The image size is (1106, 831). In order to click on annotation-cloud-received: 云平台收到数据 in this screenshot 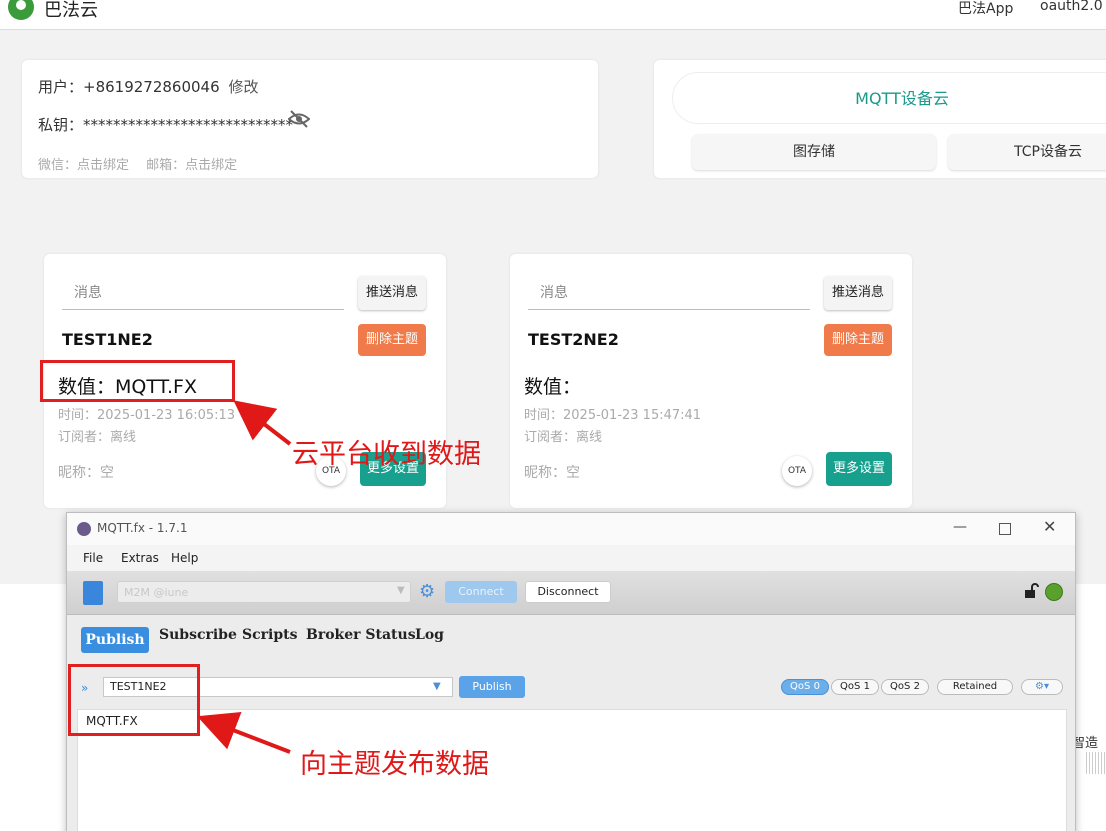, I will do `click(386, 454)`.